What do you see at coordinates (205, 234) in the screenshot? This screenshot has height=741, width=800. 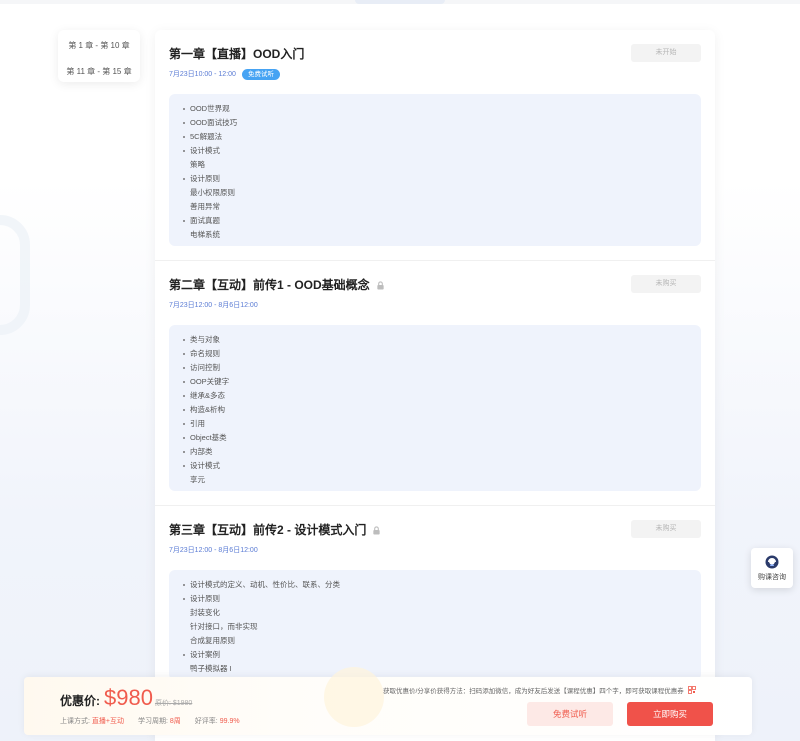 I see `outline-subitem: 电梯系统` at bounding box center [205, 234].